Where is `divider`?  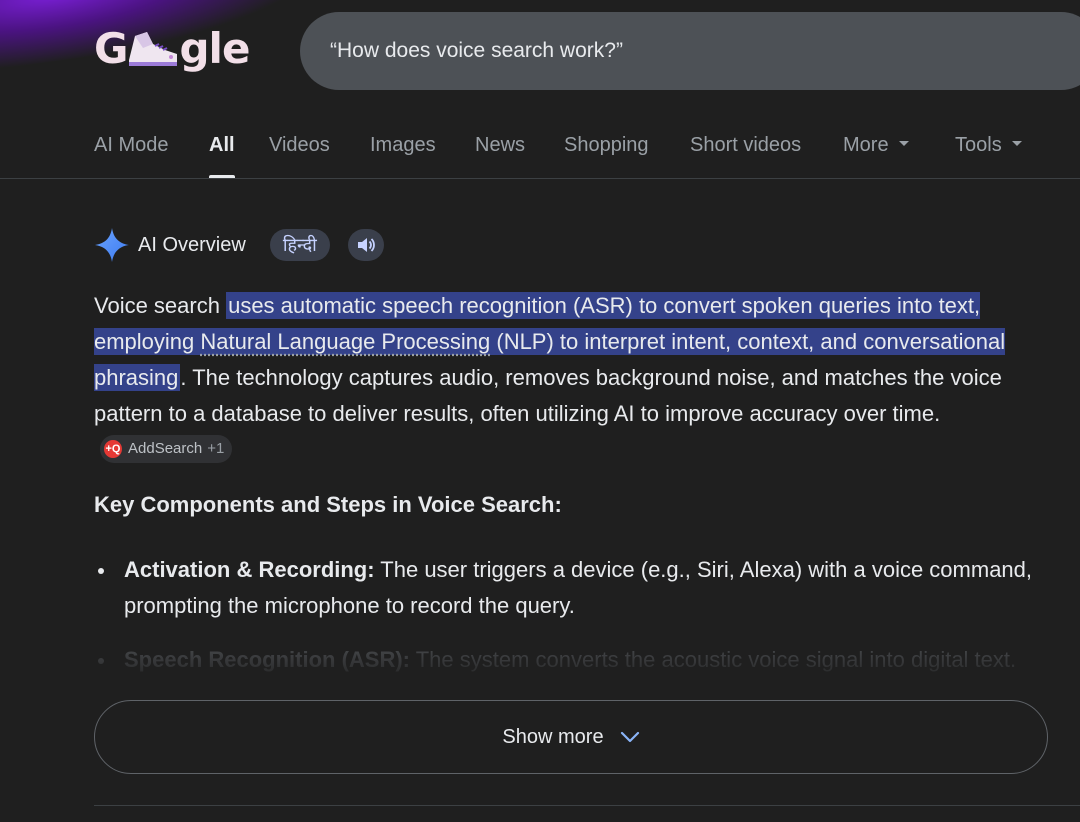 divider is located at coordinates (587, 805).